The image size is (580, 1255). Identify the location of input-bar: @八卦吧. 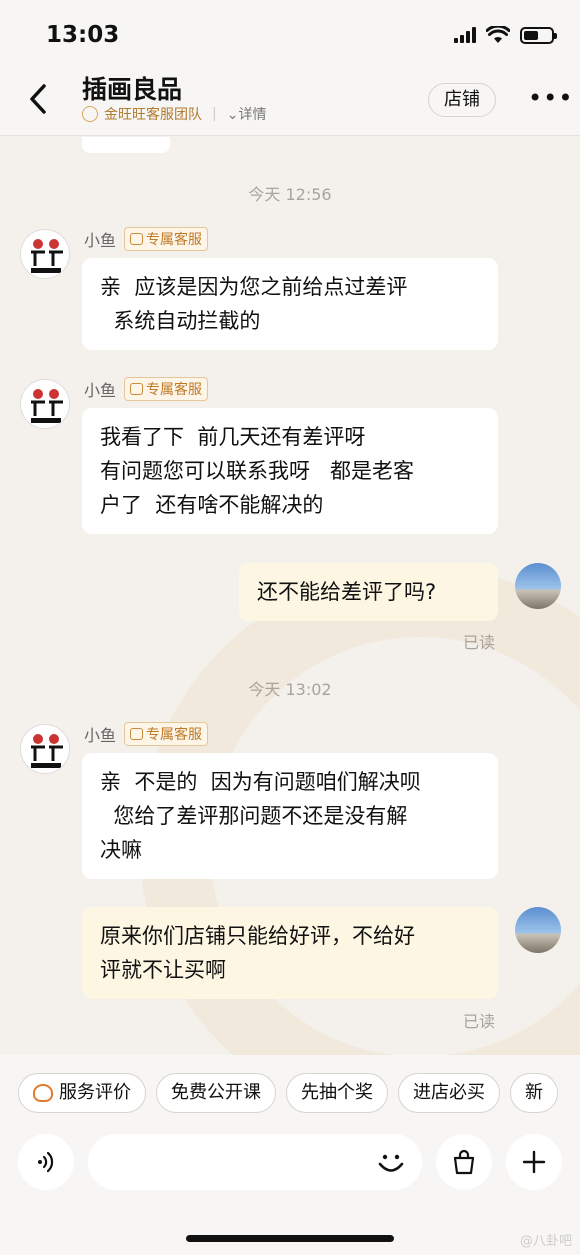
(290, 1192).